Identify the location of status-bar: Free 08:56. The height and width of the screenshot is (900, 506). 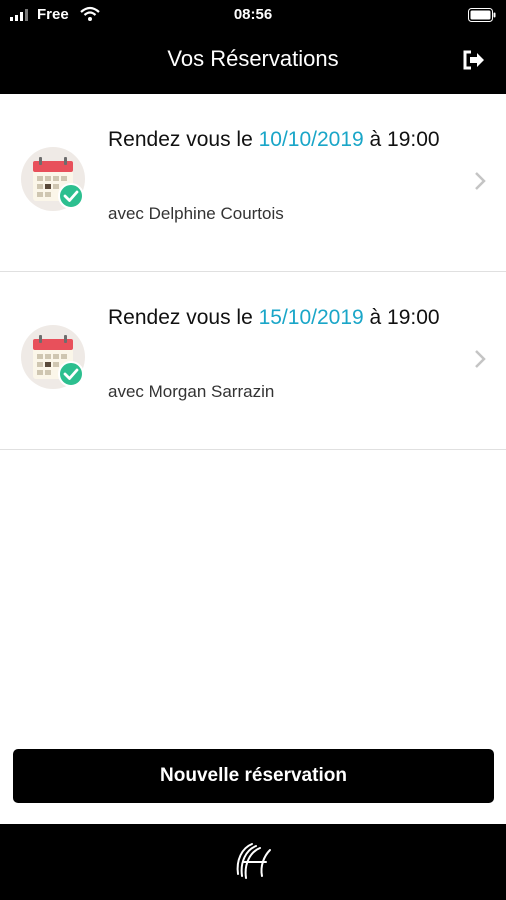
(253, 15).